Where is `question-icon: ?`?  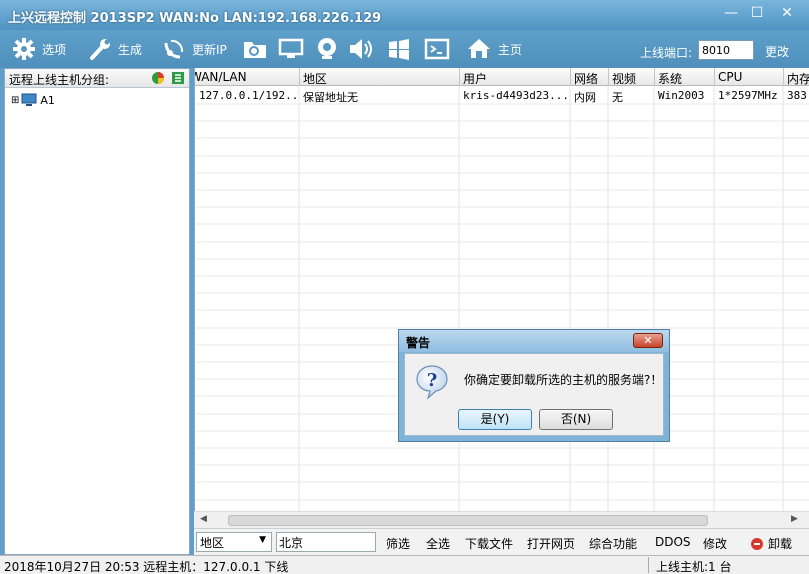 question-icon: ? is located at coordinates (432, 382).